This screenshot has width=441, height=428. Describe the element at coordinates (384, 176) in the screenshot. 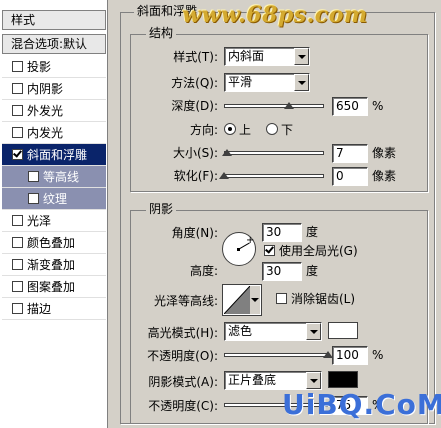

I see `soften-unit: 像素` at that location.